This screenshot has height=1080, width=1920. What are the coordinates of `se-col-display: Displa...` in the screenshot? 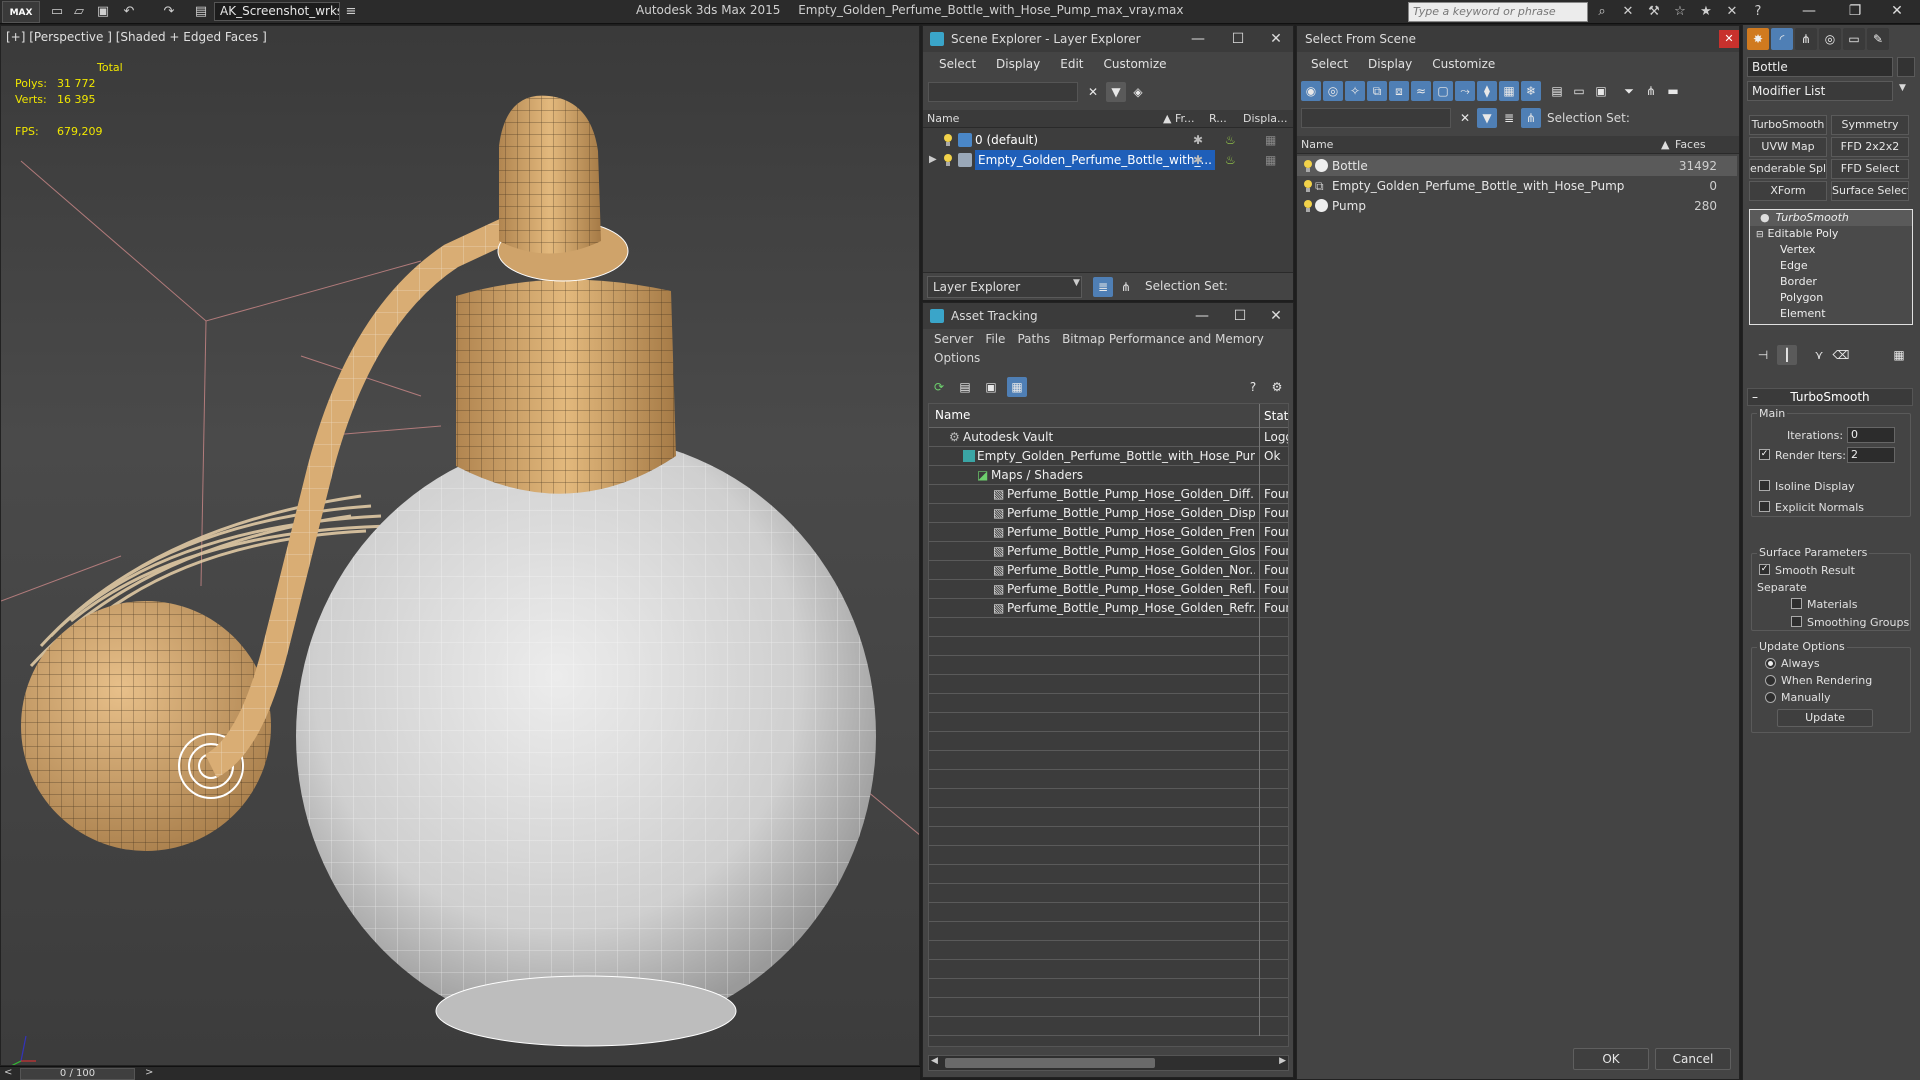 It's located at (1265, 118).